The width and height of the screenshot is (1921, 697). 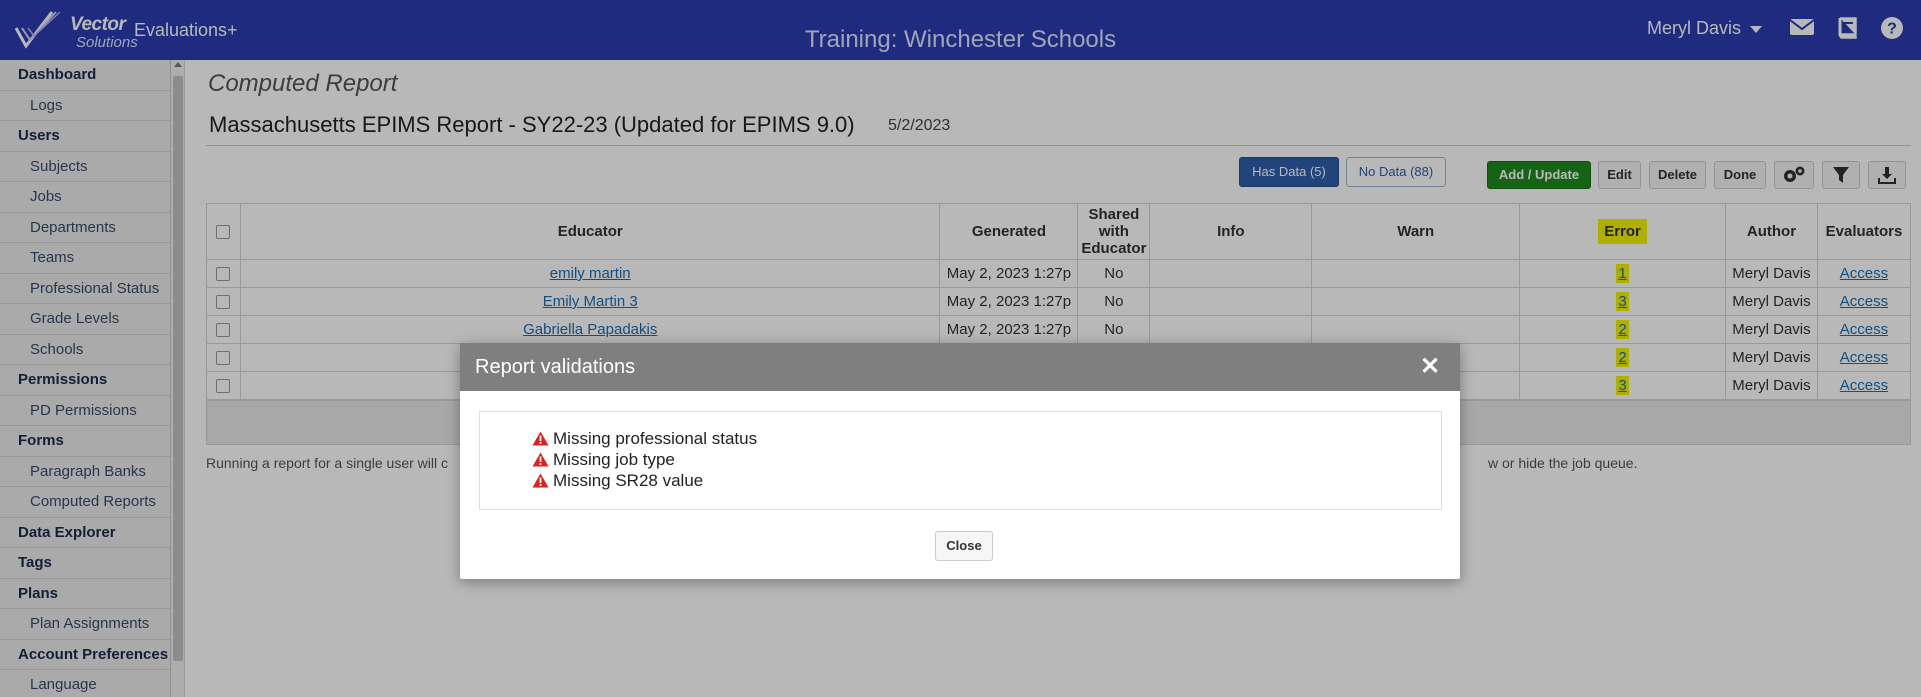 What do you see at coordinates (960, 367) in the screenshot?
I see `modal-header: Report validations ✕` at bounding box center [960, 367].